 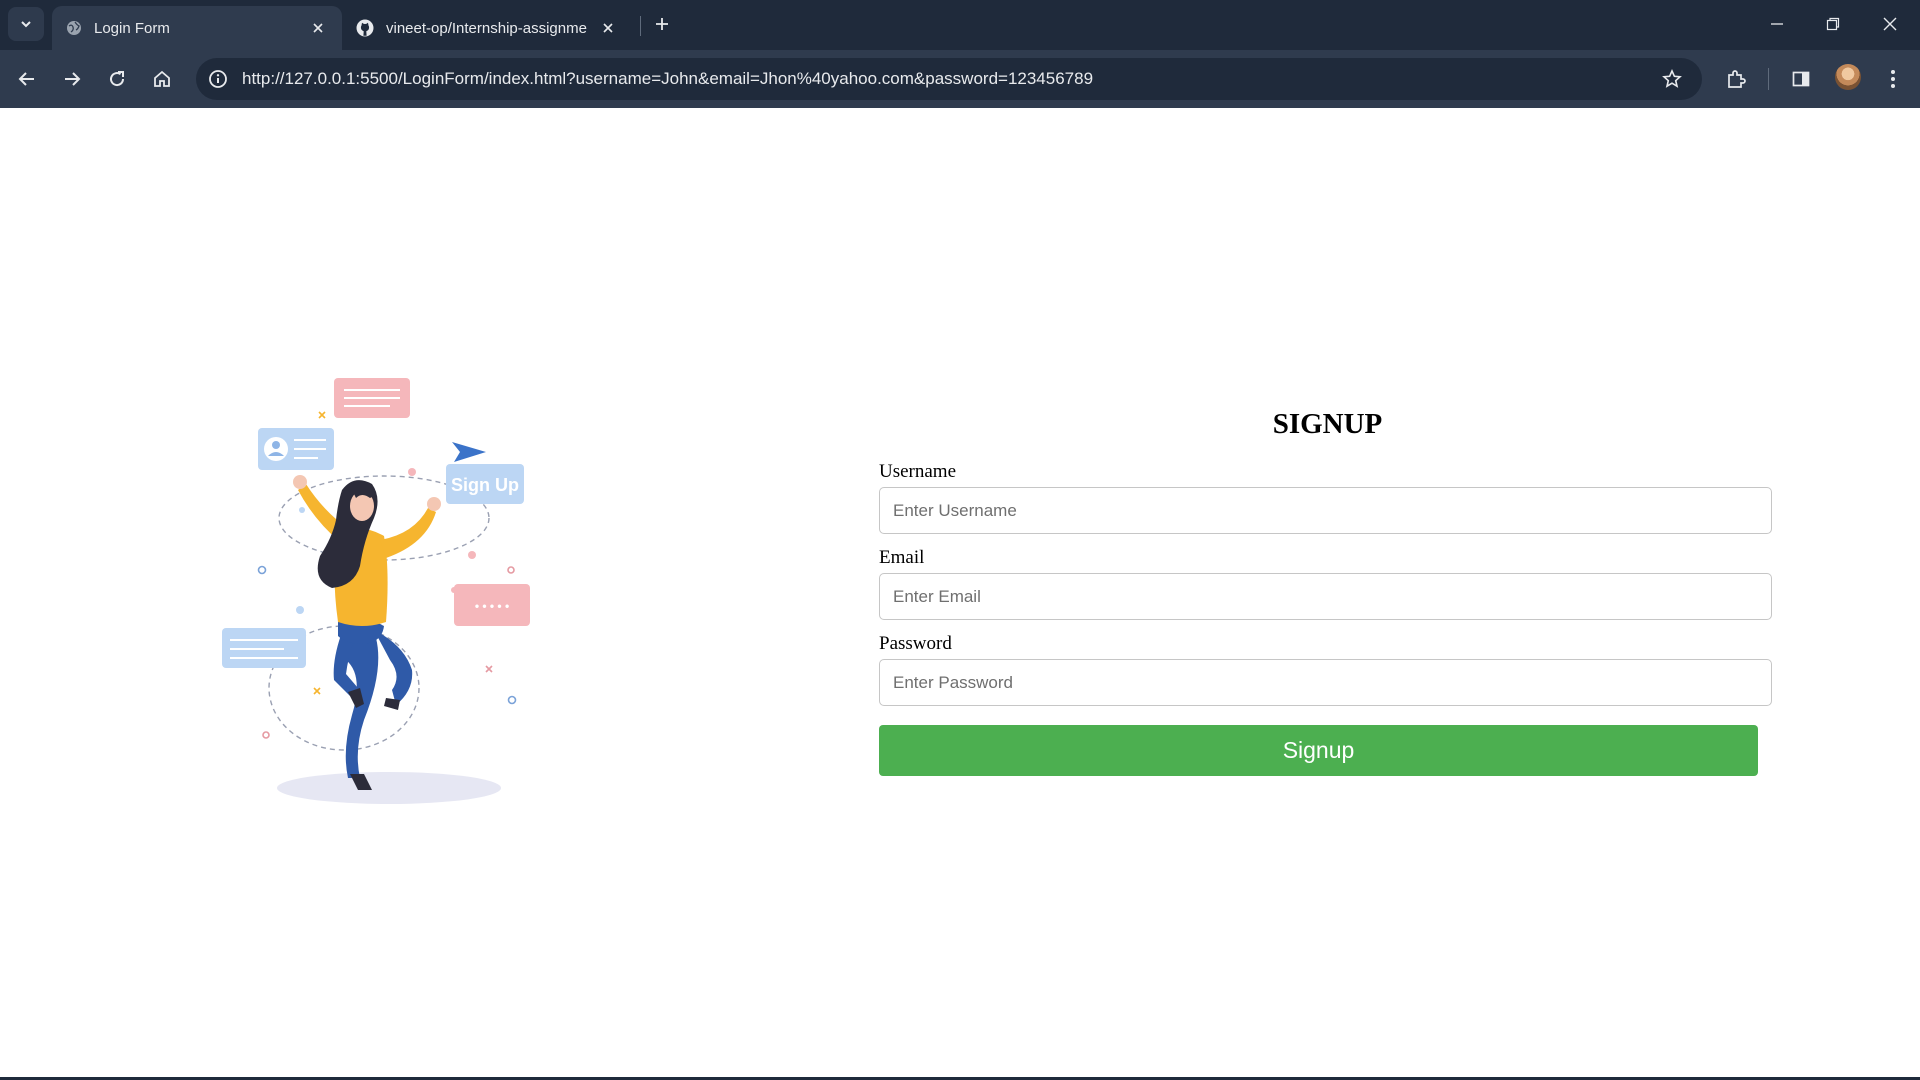 I want to click on home-icon, so click(x=162, y=78).